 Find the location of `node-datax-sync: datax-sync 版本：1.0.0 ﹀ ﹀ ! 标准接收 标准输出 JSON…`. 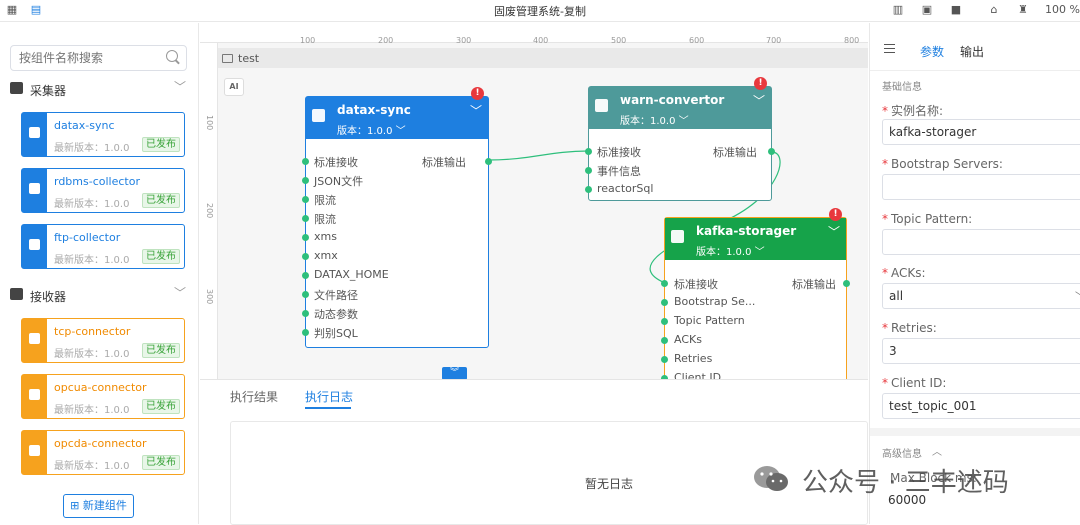

node-datax-sync: datax-sync 版本：1.0.0 ﹀ ﹀ ! 标准接收 标准输出 JSON… is located at coordinates (397, 217).